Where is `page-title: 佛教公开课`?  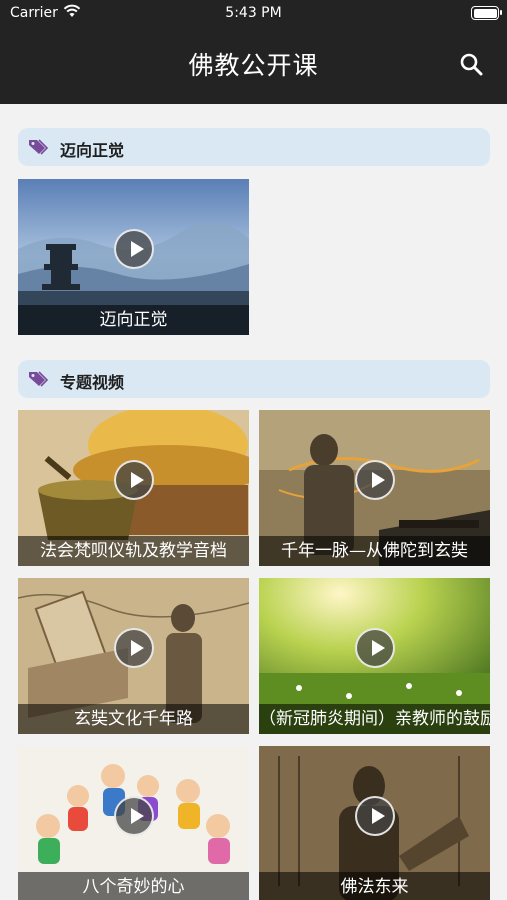
page-title: 佛教公开课 is located at coordinates (253, 65).